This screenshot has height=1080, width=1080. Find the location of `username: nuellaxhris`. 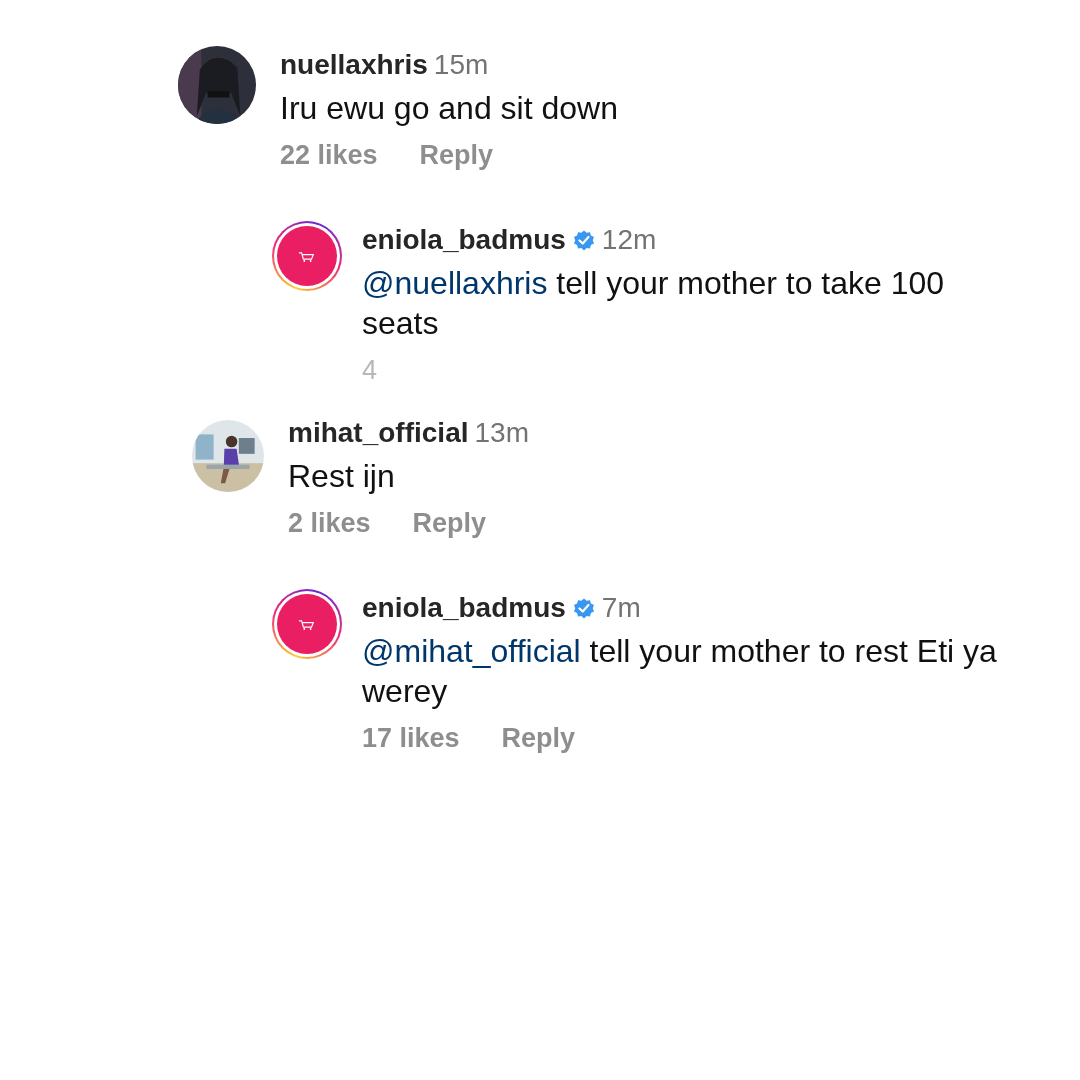

username: nuellaxhris is located at coordinates (354, 65).